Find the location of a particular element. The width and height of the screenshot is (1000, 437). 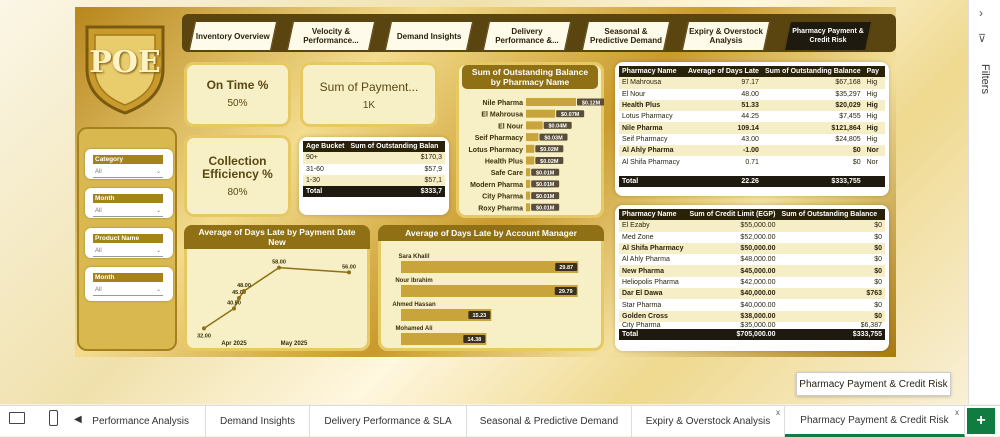

product-name-filter: Product Name All ⌄ is located at coordinates (129, 243).